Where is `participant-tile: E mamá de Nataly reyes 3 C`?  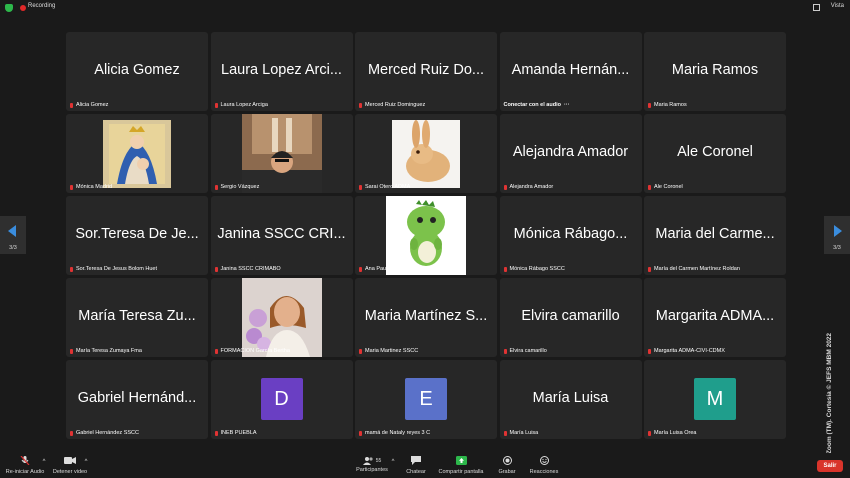
participant-tile: E mamá de Nataly reyes 3 C is located at coordinates (426, 399).